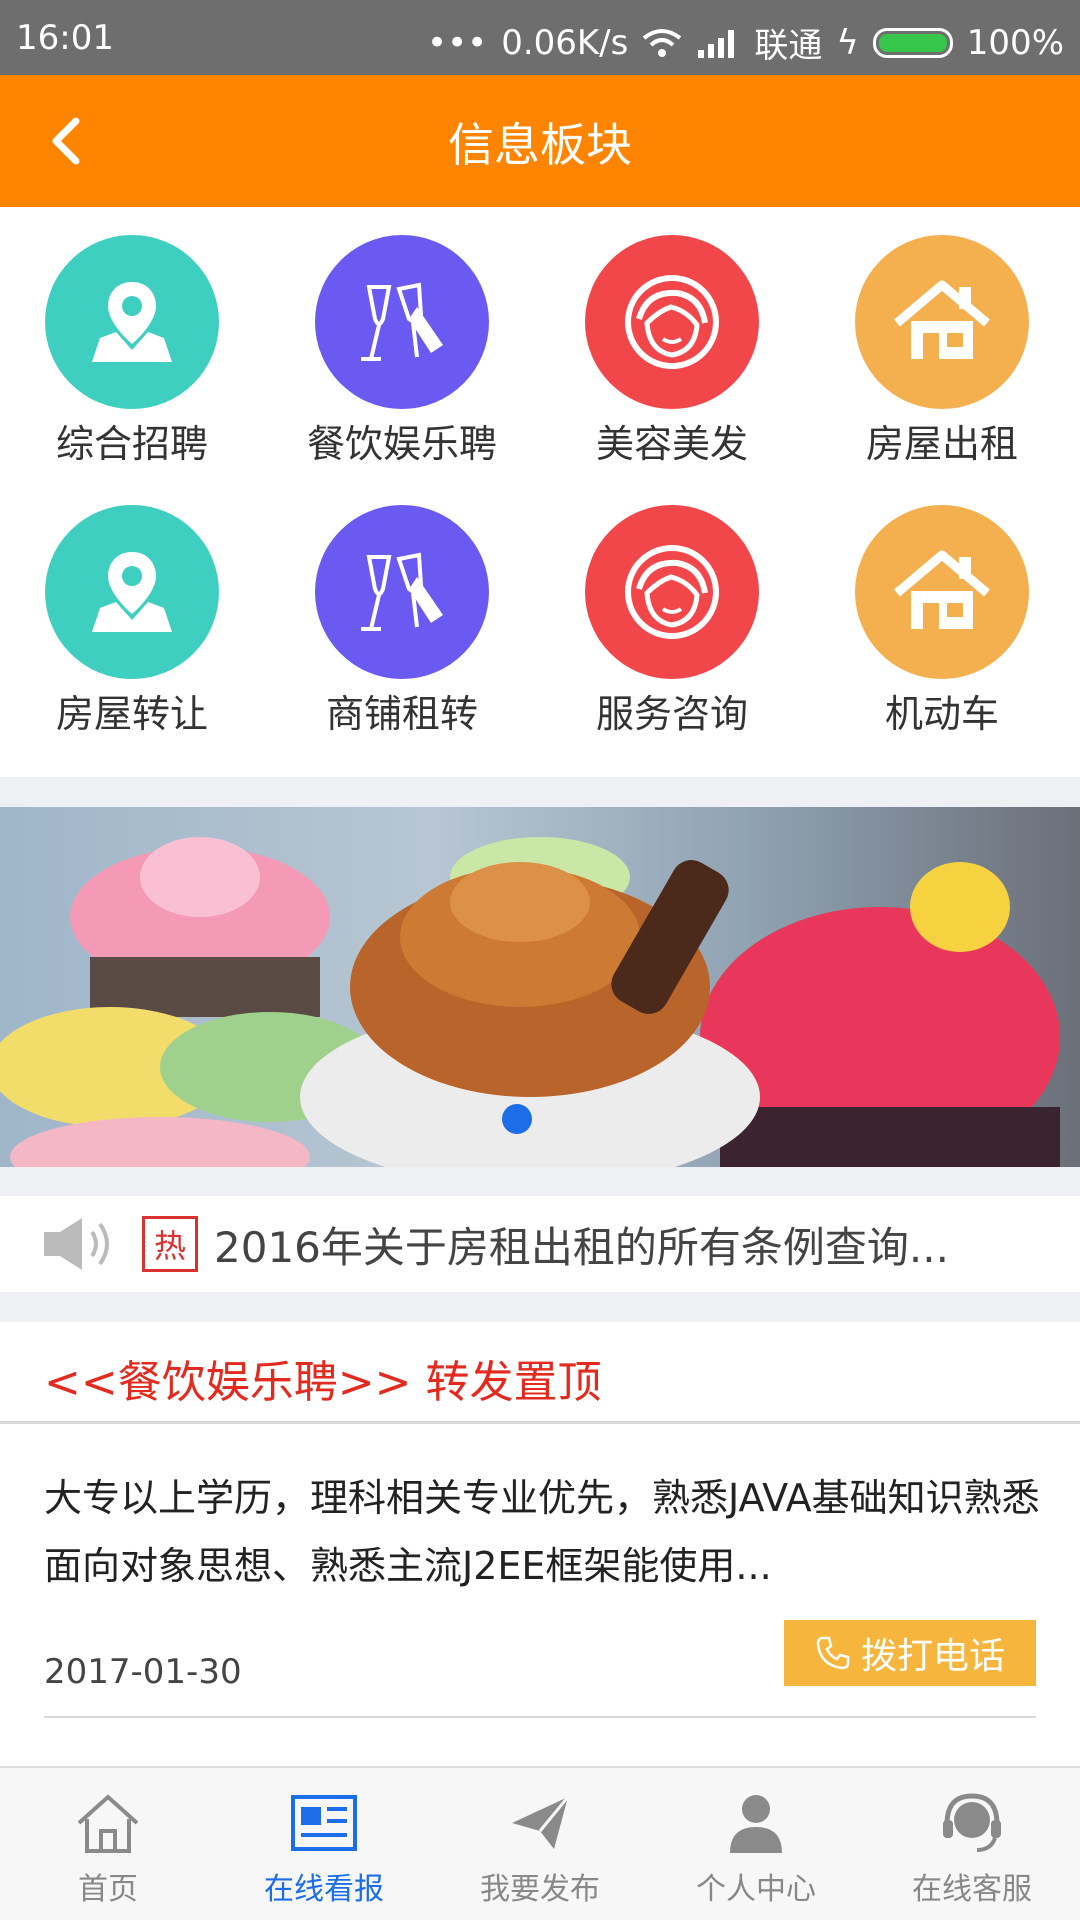 This screenshot has height=1920, width=1080. I want to click on app-header: 信息板块, so click(540, 141).